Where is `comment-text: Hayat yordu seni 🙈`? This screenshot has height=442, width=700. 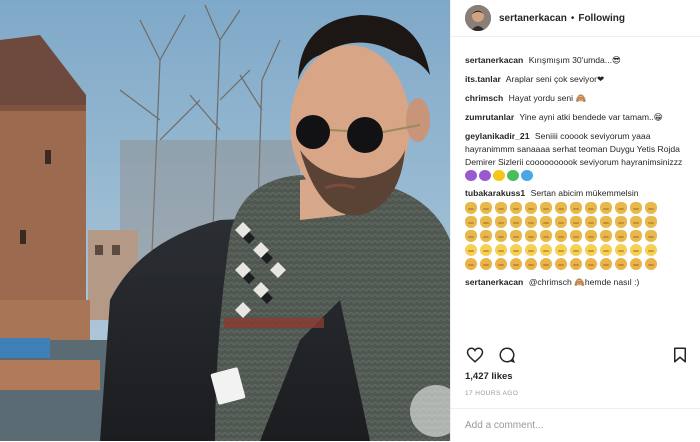
comment-text: Hayat yordu seni 🙈 is located at coordinates (547, 98).